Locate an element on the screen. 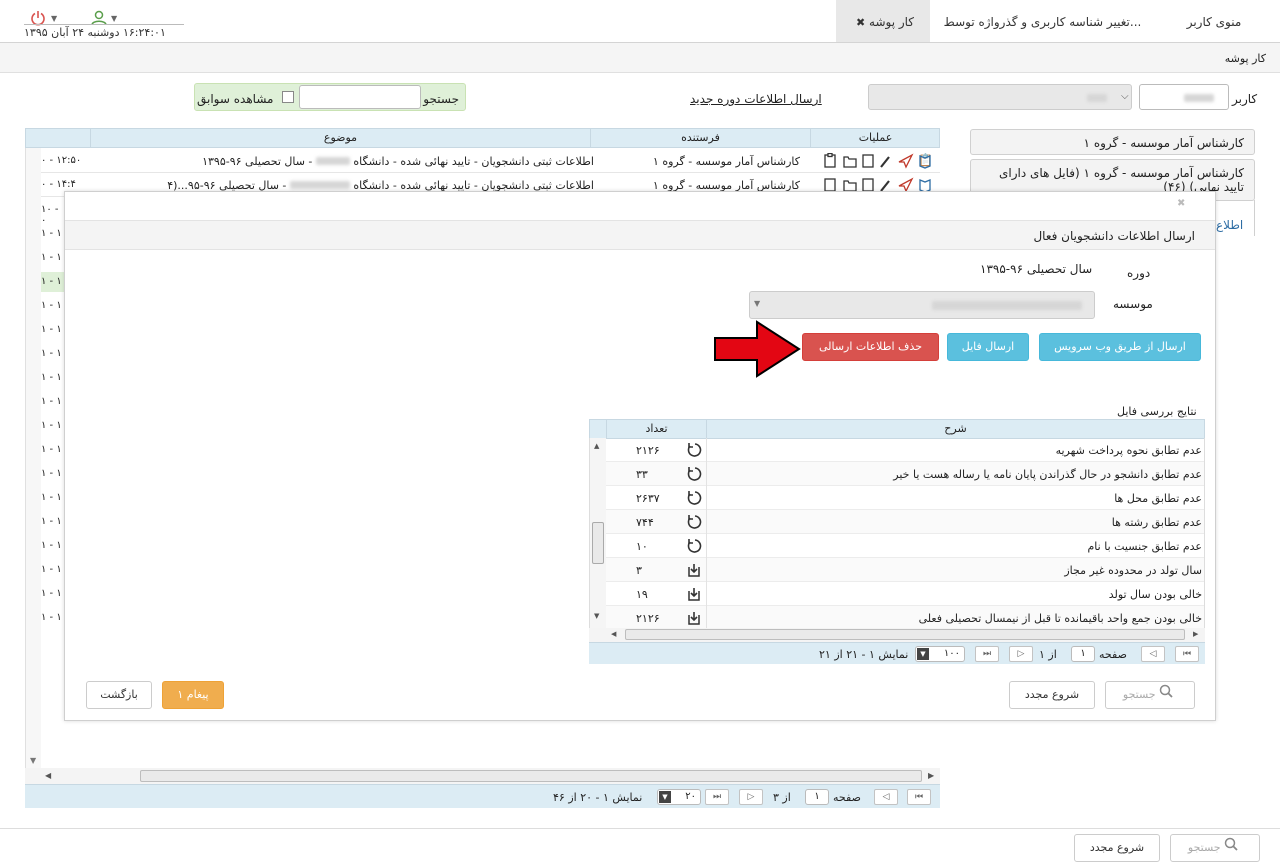  history-checkbox is located at coordinates (288, 97).